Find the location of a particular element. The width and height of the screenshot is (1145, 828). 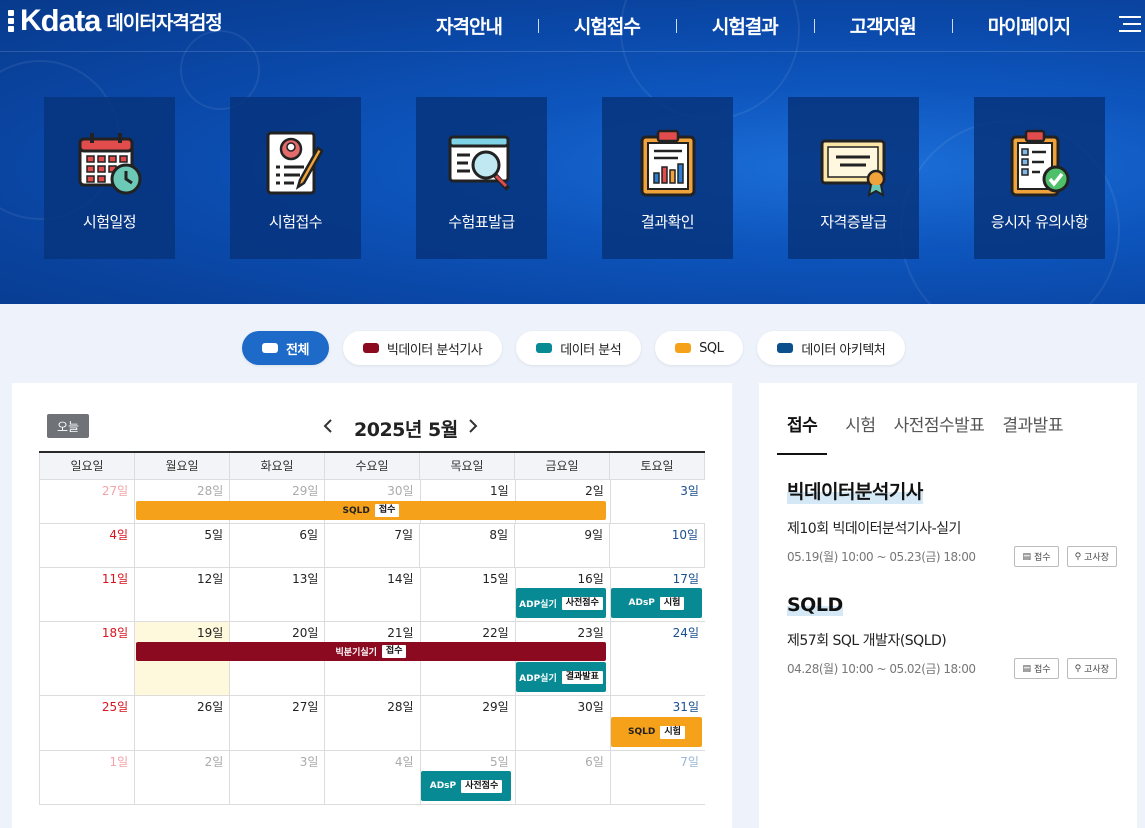

exam-name: 제10회 빅데이터분석기사-실기 is located at coordinates (952, 528).